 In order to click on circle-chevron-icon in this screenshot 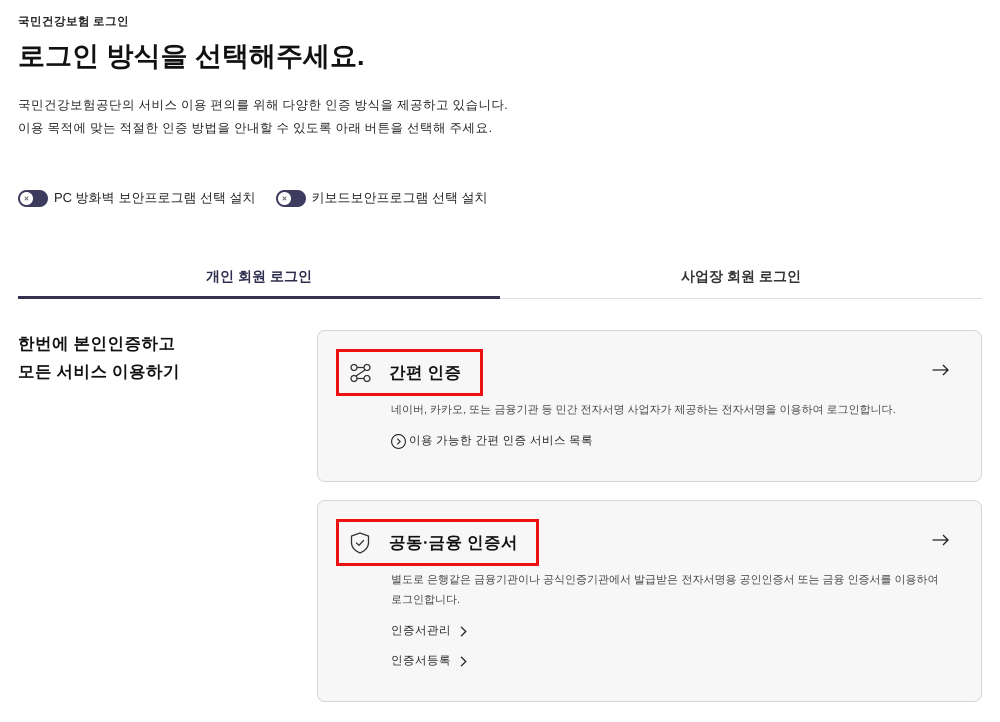, I will do `click(398, 441)`.